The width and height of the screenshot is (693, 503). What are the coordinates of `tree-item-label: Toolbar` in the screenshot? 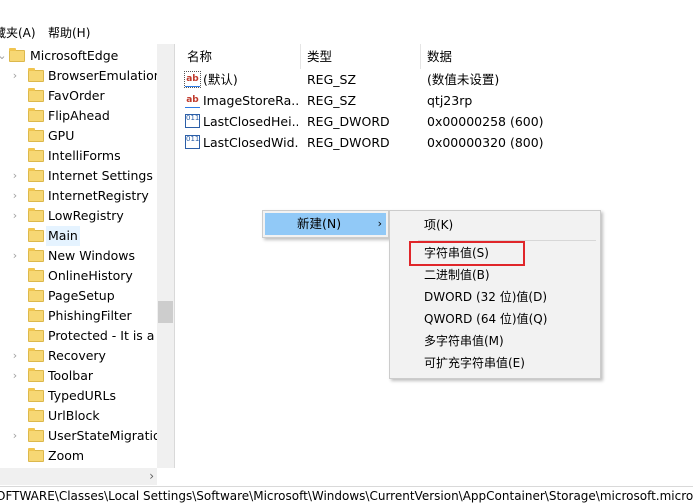 It's located at (71, 375).